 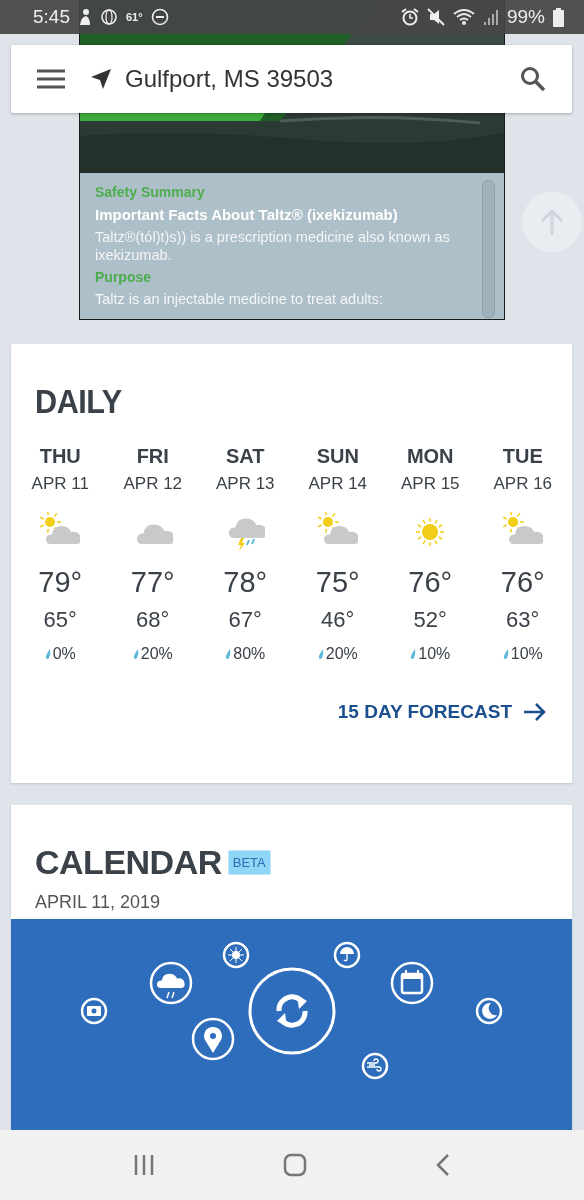 I want to click on day-date: APR 11, so click(x=60, y=484).